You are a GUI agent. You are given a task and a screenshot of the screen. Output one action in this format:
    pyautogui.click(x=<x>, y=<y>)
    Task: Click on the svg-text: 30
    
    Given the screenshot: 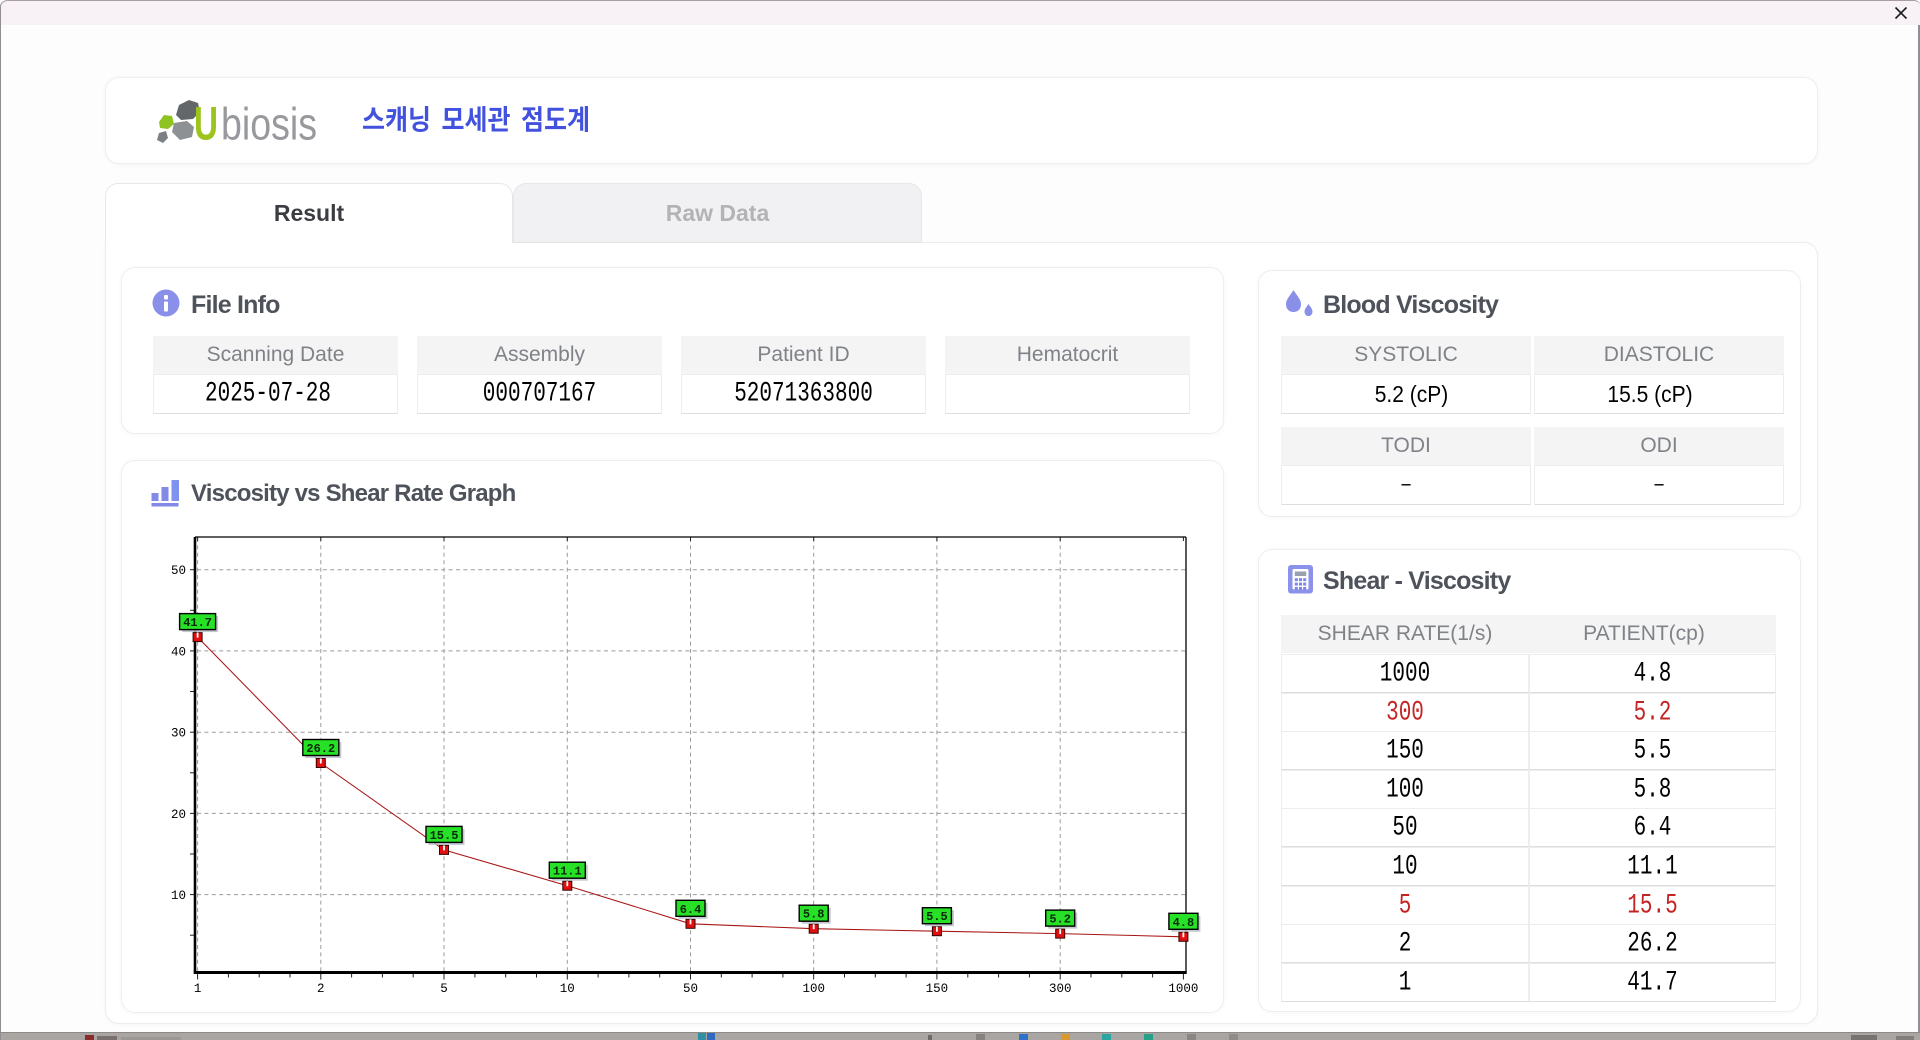 What is the action you would take?
    pyautogui.click(x=178, y=734)
    